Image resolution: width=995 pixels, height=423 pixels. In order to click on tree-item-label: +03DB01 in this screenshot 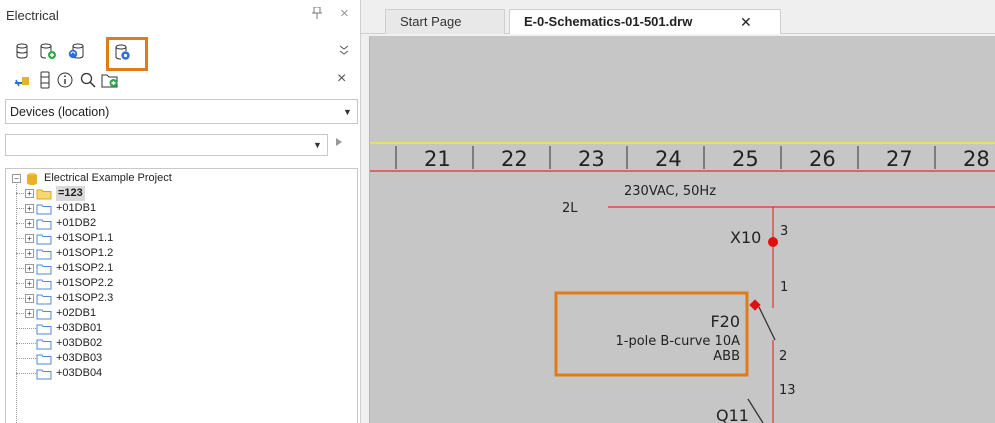, I will do `click(79, 328)`.